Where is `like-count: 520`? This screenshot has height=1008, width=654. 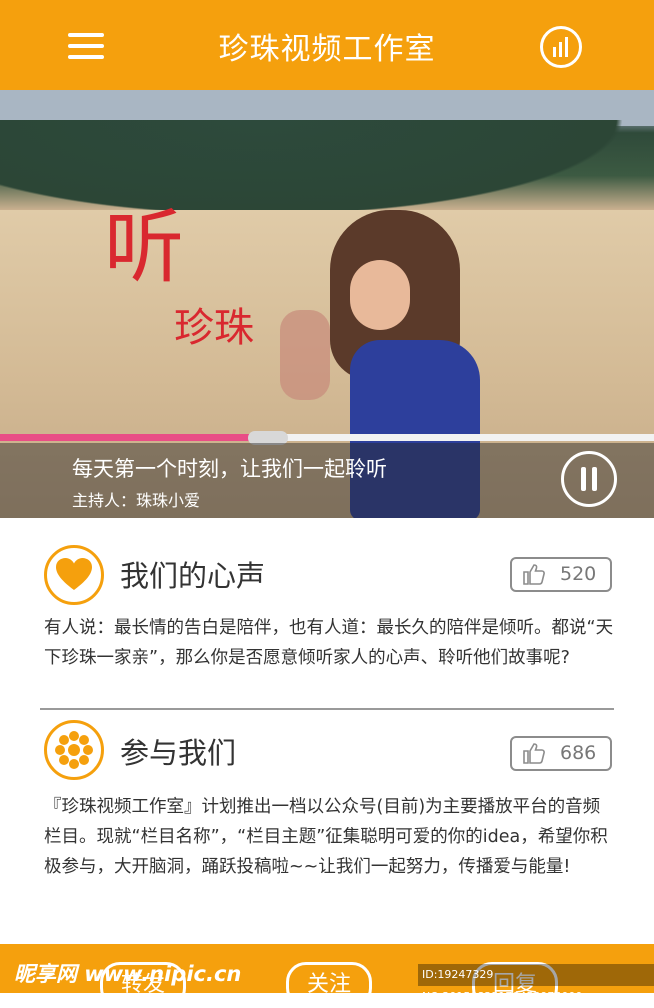
like-count: 520 is located at coordinates (578, 574).